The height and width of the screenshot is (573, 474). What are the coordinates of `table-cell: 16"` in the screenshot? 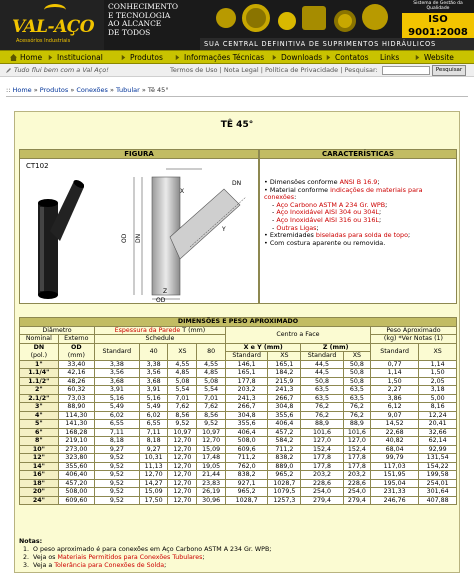 It's located at (39, 475).